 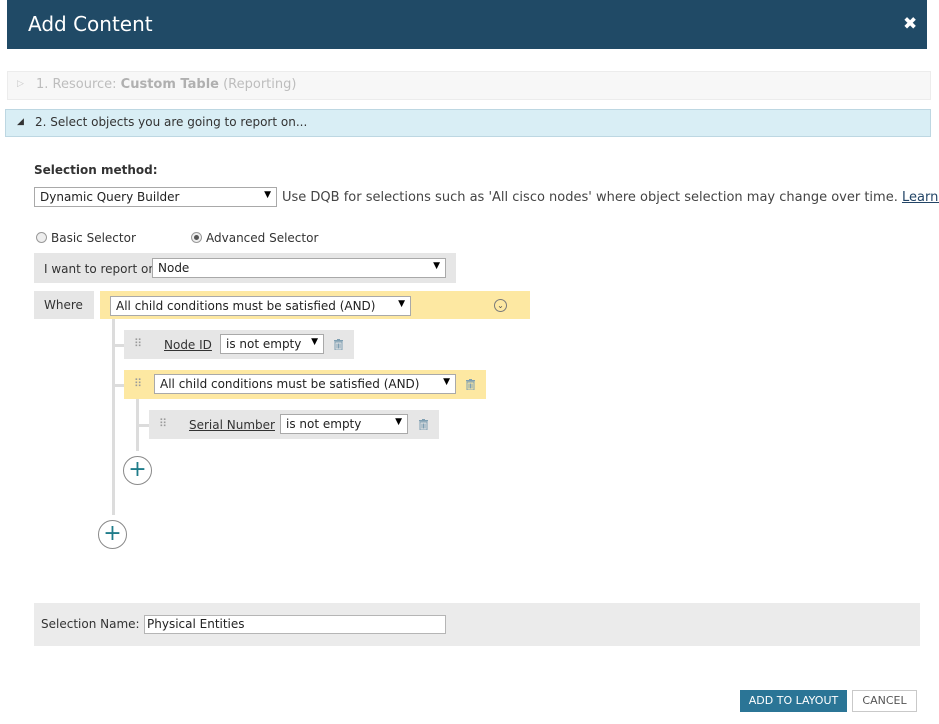 I want to click on where-label-box: Where, so click(x=64, y=305).